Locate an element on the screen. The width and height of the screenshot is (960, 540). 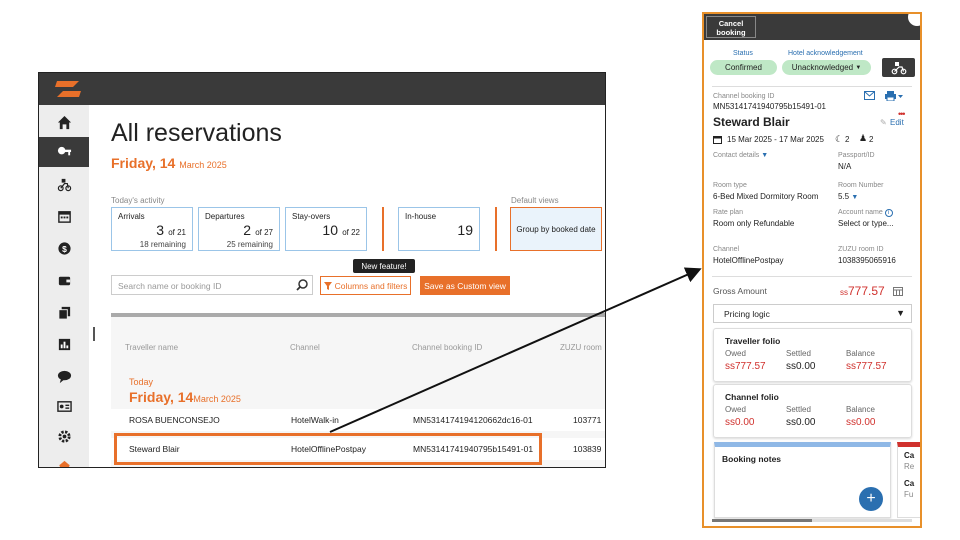
sidebar-wallet-icon is located at coordinates (64, 280).